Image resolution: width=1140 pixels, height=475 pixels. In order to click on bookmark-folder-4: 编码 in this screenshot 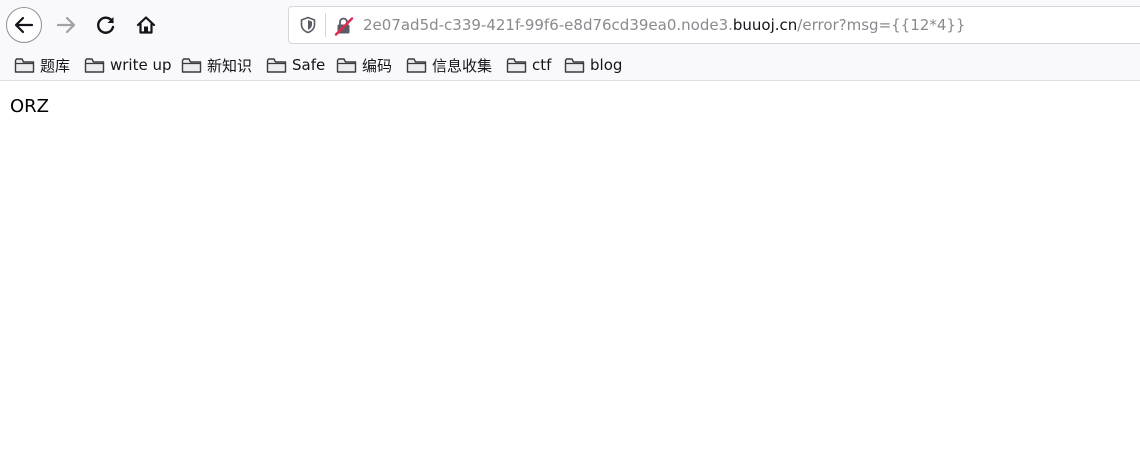, I will do `click(364, 65)`.